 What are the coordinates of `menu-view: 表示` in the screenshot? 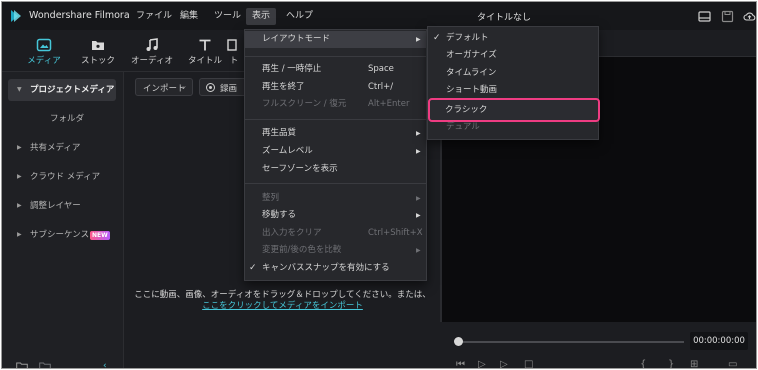 It's located at (261, 16).